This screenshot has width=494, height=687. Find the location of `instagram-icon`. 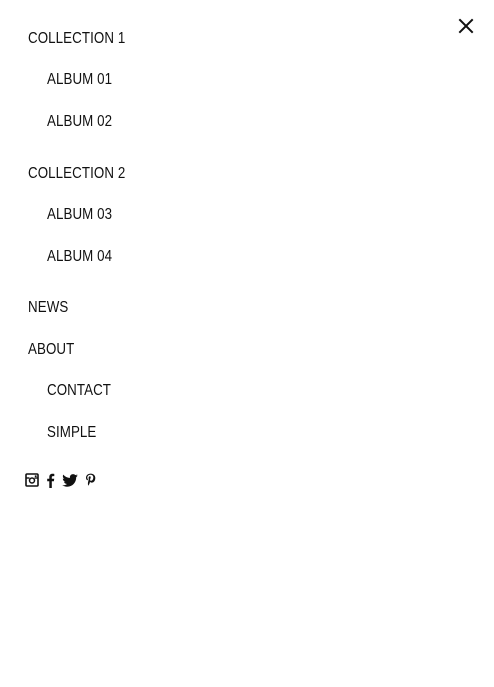

instagram-icon is located at coordinates (32, 480).